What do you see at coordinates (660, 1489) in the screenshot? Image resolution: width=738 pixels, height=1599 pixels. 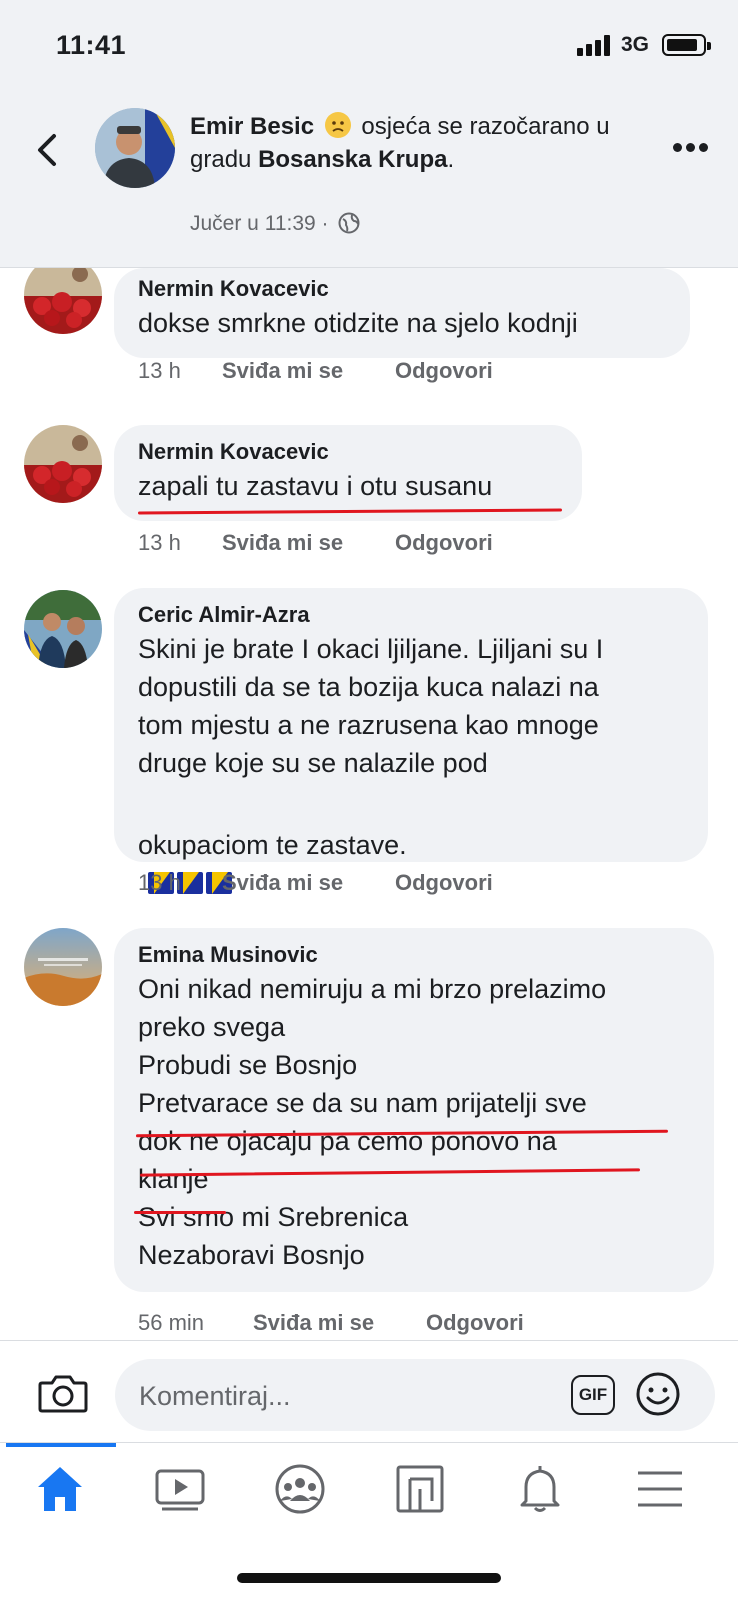 I see `menu-icon` at bounding box center [660, 1489].